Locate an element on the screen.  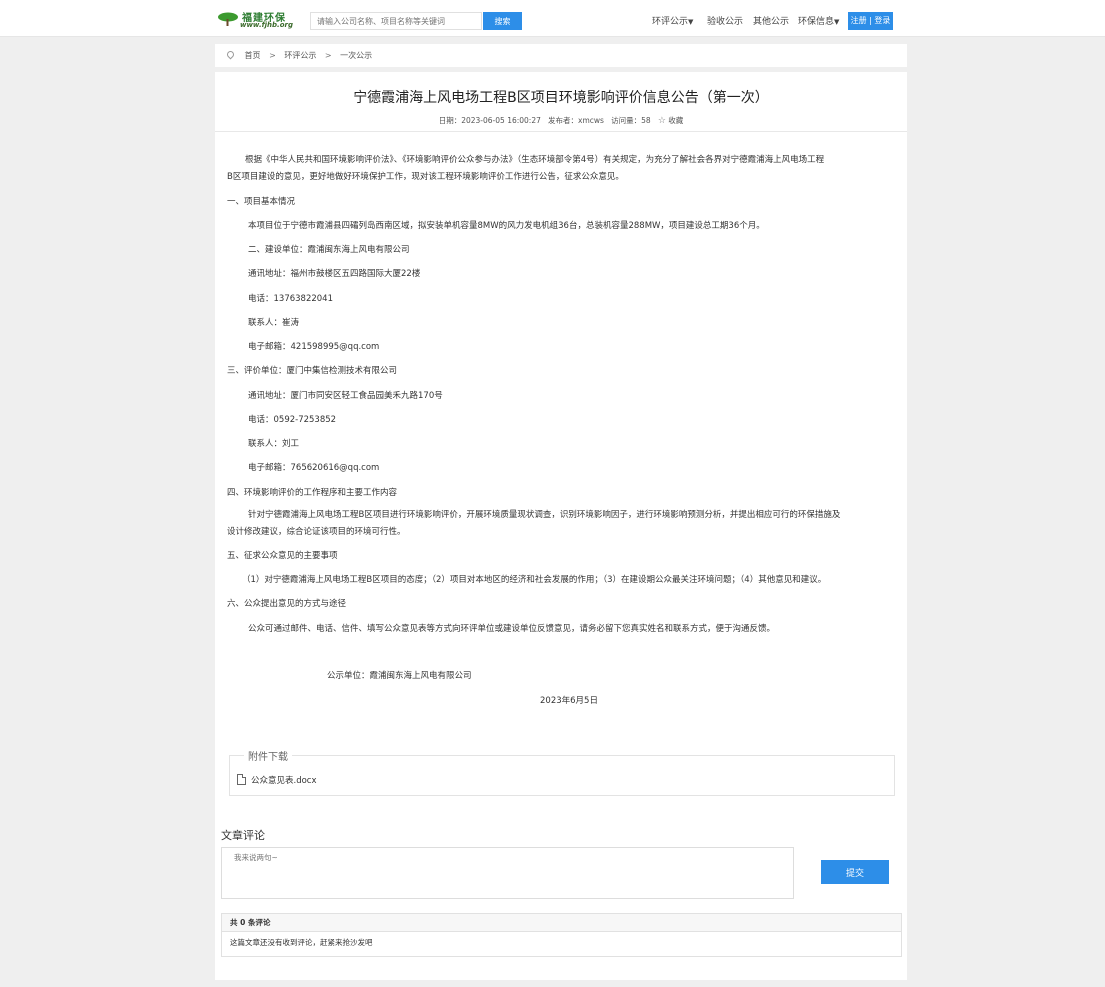
section-heading: 四、环境影响评价的工作程序和主要工作内容 is located at coordinates (312, 493).